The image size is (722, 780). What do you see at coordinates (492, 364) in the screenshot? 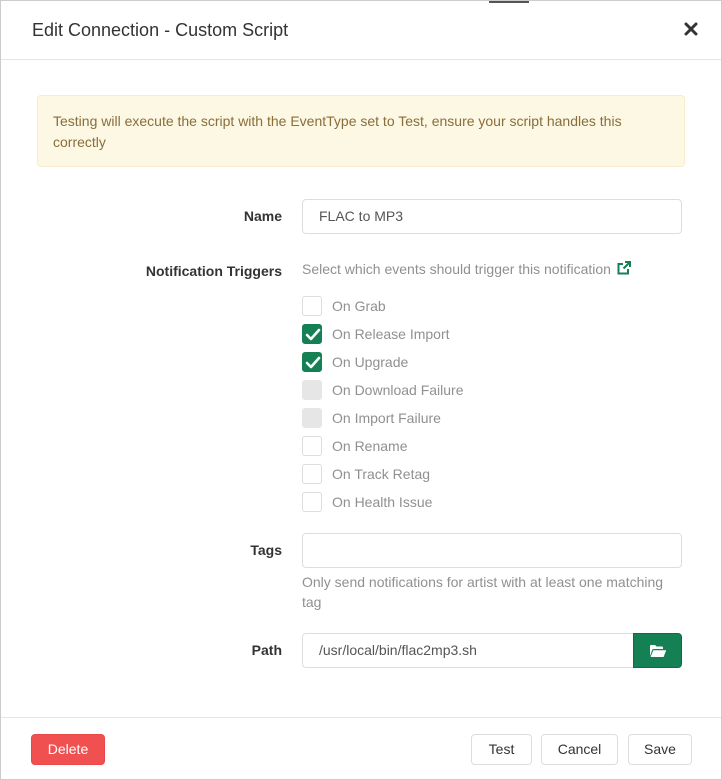
I see `trigger-on-upgrade: On Upgrade` at bounding box center [492, 364].